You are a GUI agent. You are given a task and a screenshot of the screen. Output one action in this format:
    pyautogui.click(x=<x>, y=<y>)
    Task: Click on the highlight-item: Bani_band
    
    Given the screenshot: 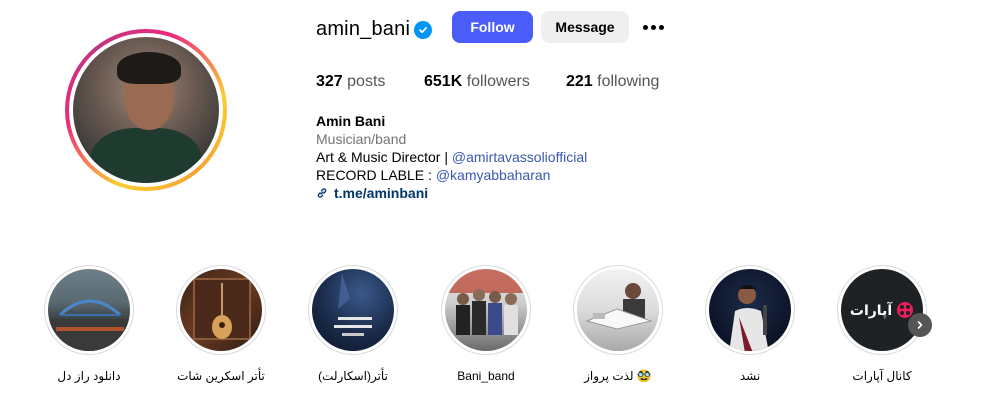 What is the action you would take?
    pyautogui.click(x=486, y=324)
    